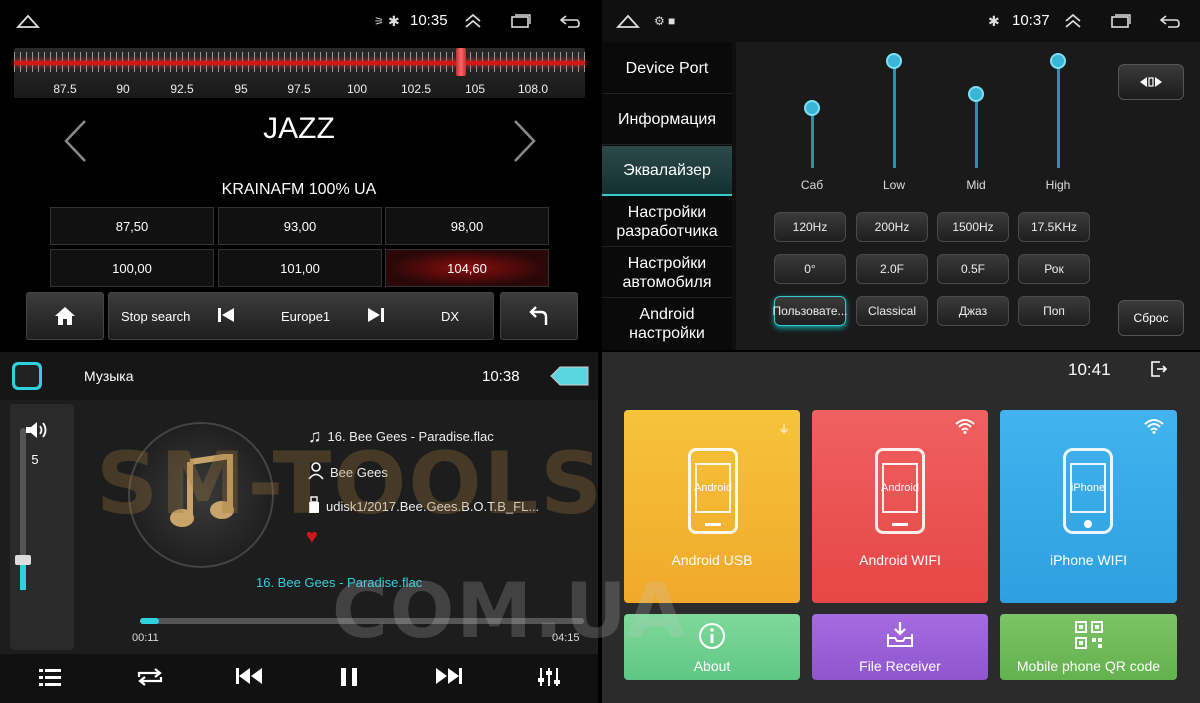  What do you see at coordinates (50, 680) in the screenshot?
I see `playlist-icon` at bounding box center [50, 680].